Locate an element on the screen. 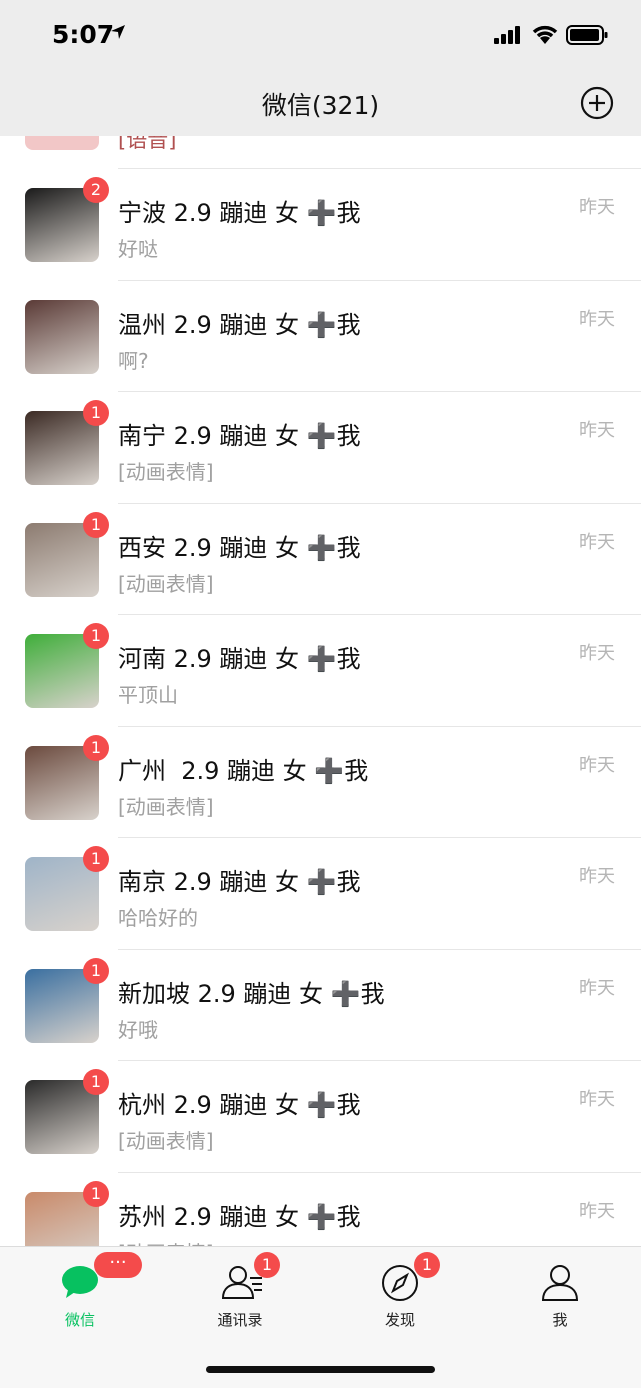 The height and width of the screenshot is (1388, 641). tab-chats: 微信 ··· is located at coordinates (81, 1292).